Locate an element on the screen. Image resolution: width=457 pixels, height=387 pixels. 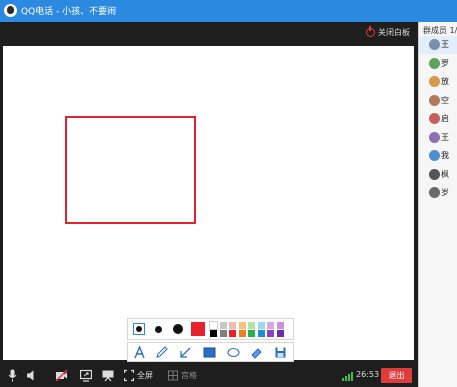
window-title: QQ电话 - 小孩、不要闹 is located at coordinates (69, 12).